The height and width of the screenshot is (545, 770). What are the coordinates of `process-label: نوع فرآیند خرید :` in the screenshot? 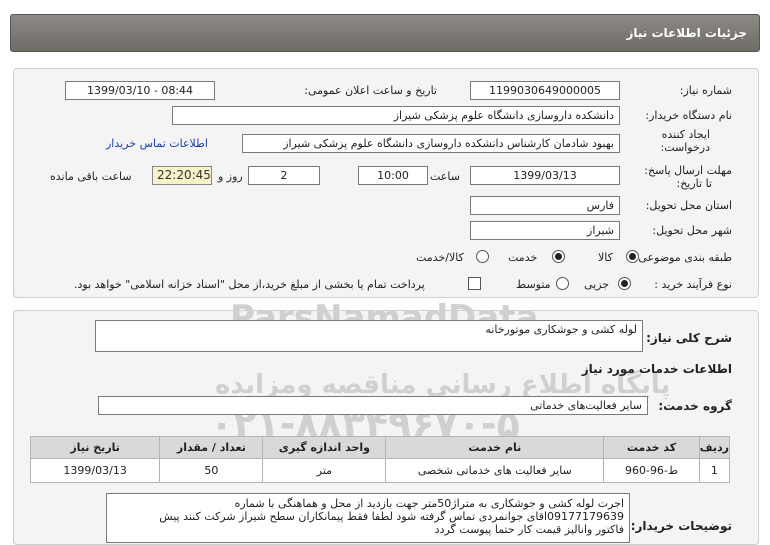 It's located at (693, 284).